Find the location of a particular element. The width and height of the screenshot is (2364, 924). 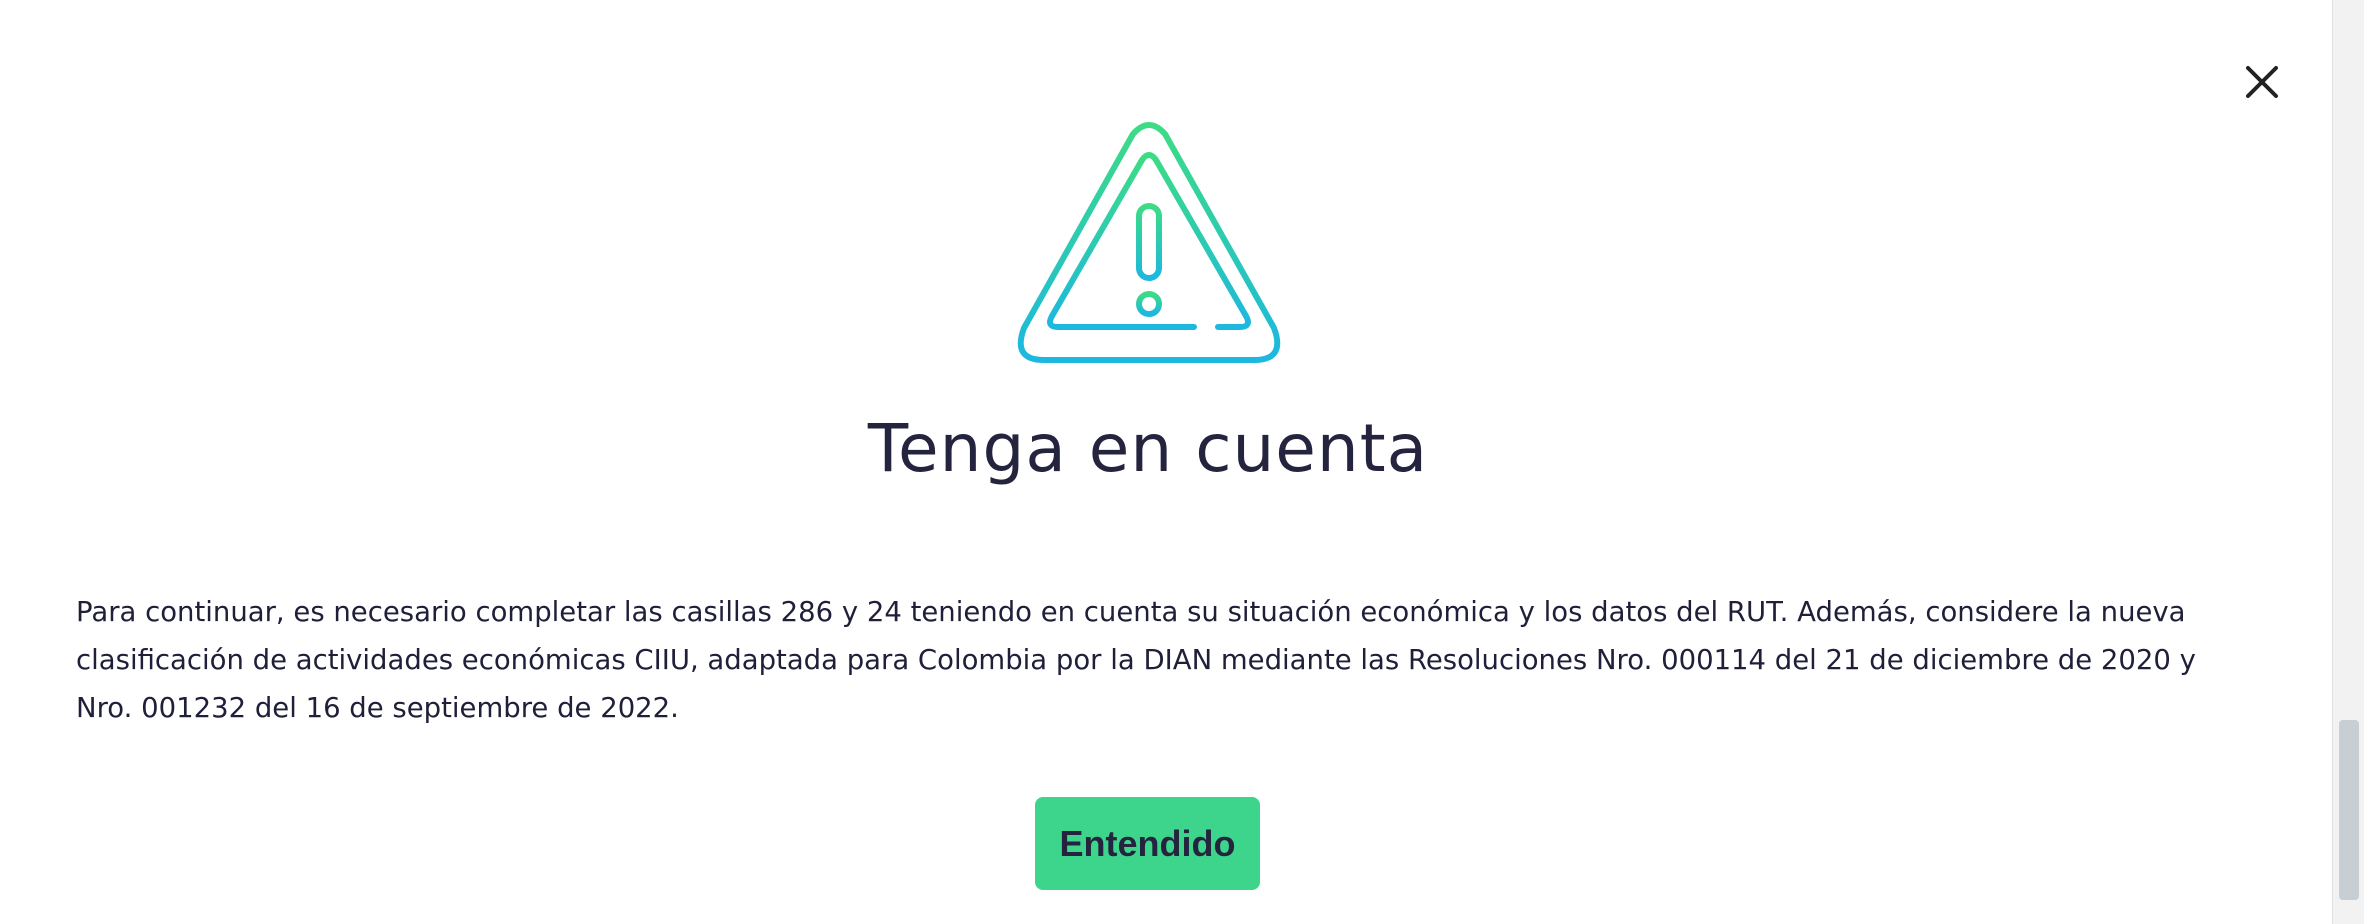

close-button is located at coordinates (2262, 82).